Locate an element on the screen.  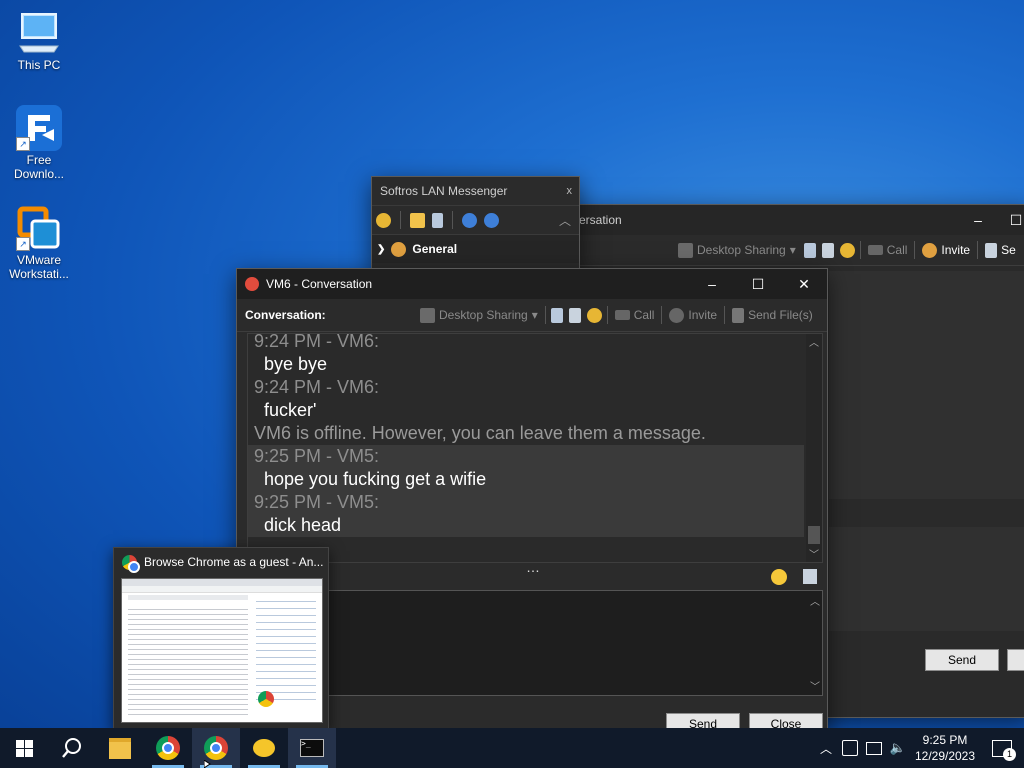
taskbar-file-explorer is located at coordinates (120, 748).